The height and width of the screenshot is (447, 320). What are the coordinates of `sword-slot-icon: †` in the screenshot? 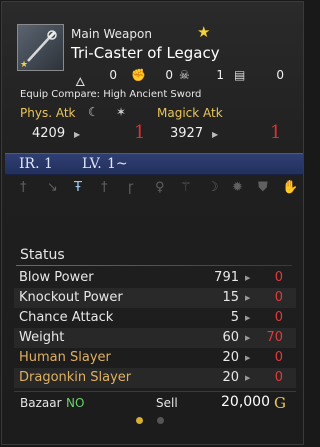 It's located at (23, 187).